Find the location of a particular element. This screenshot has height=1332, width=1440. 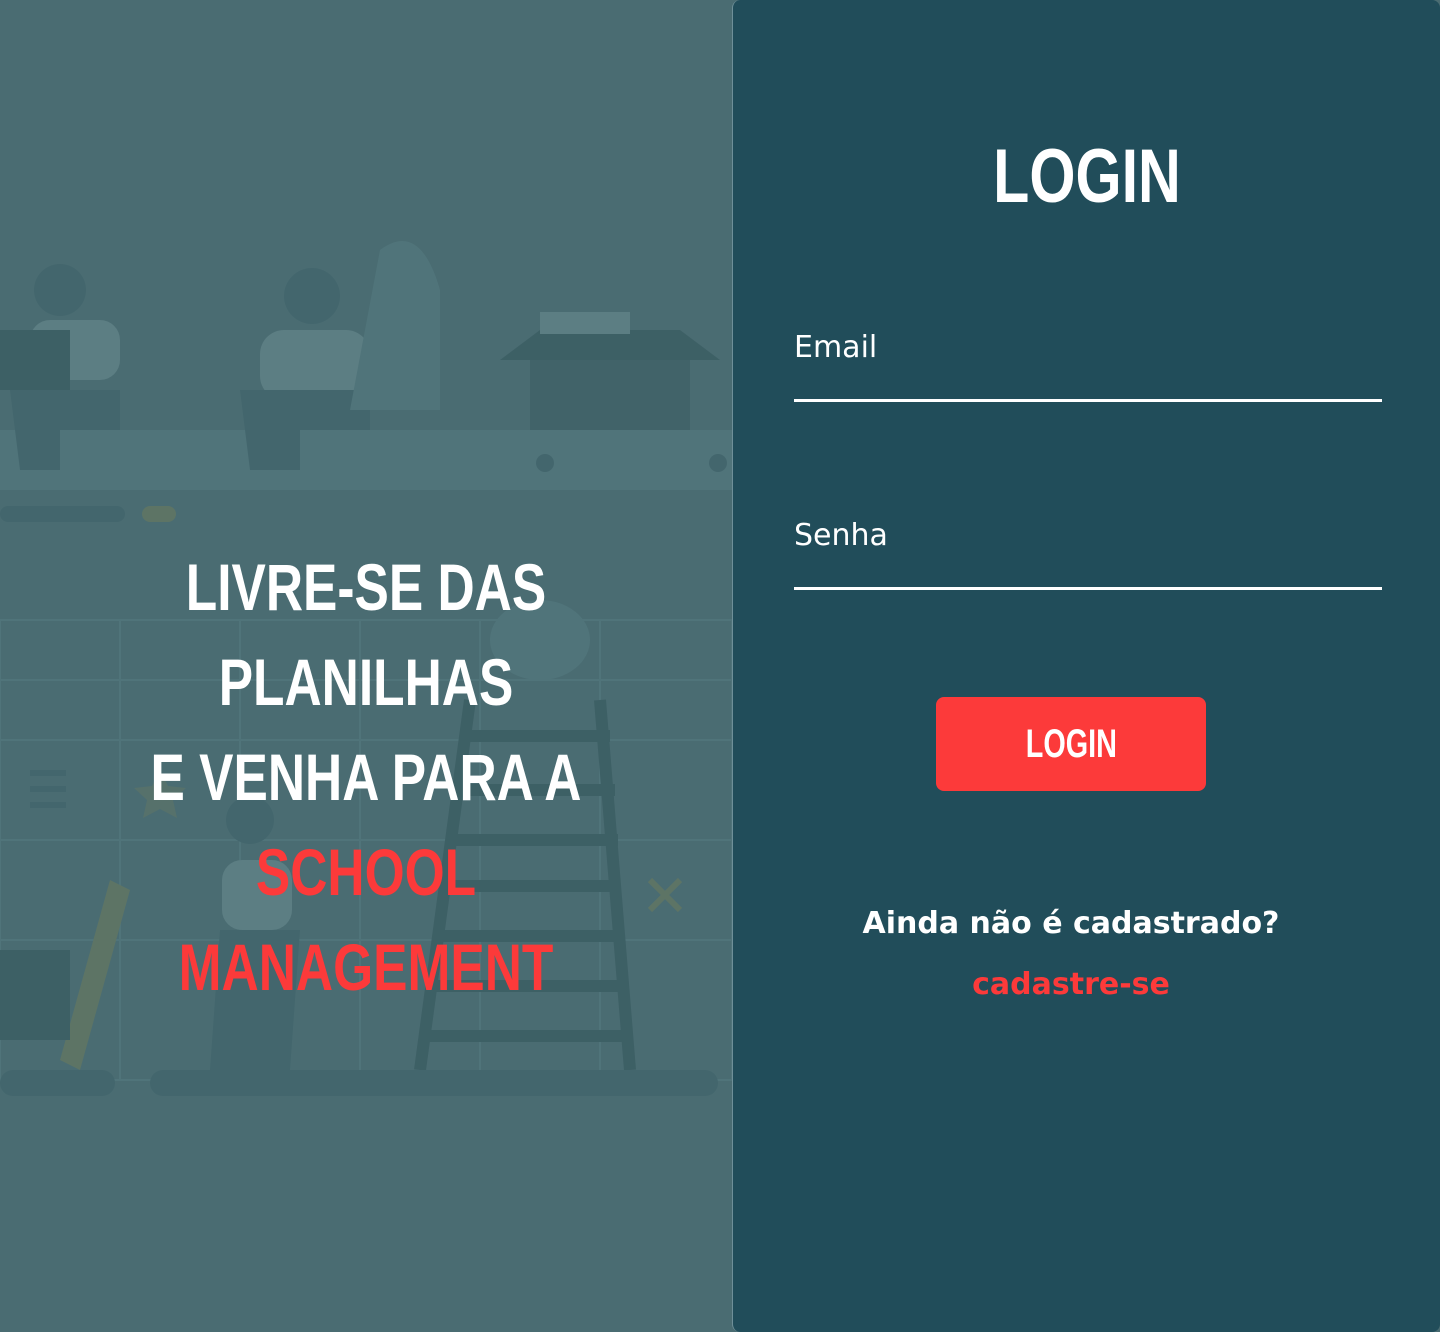

login-button: LOGIN is located at coordinates (1071, 744).